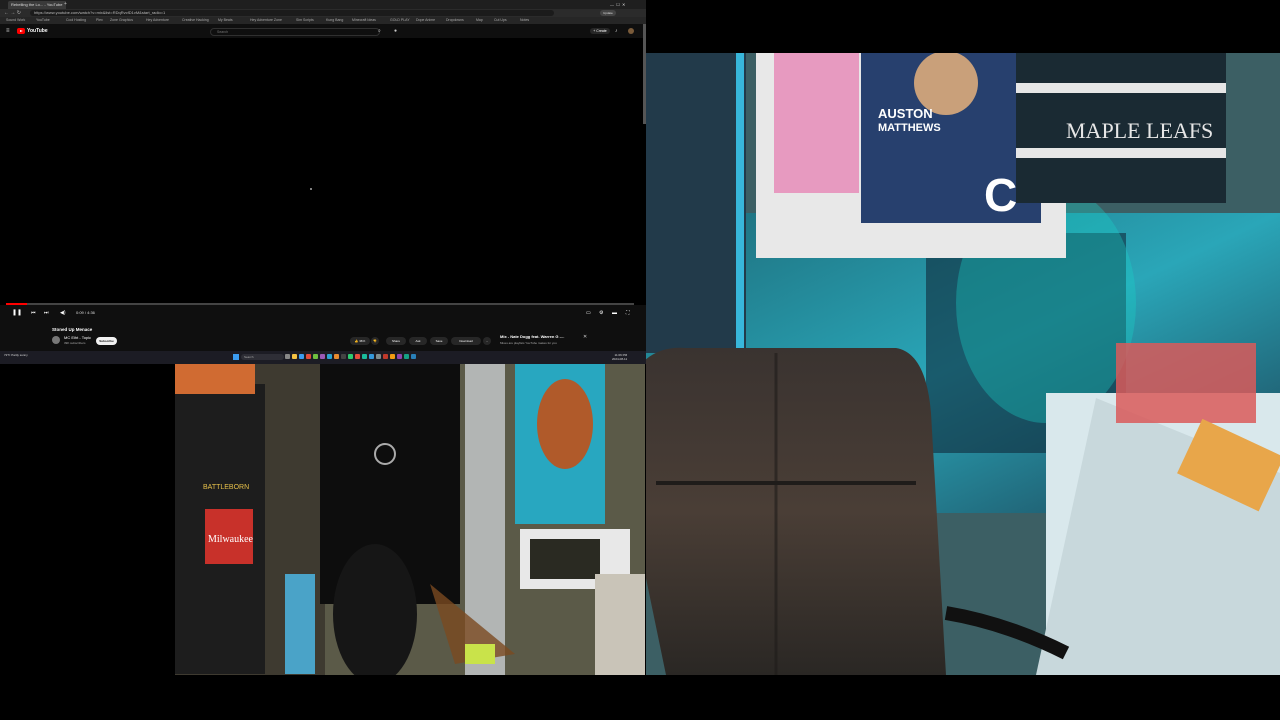  I want to click on bookmark-item: Creative Hacking, so click(195, 20).